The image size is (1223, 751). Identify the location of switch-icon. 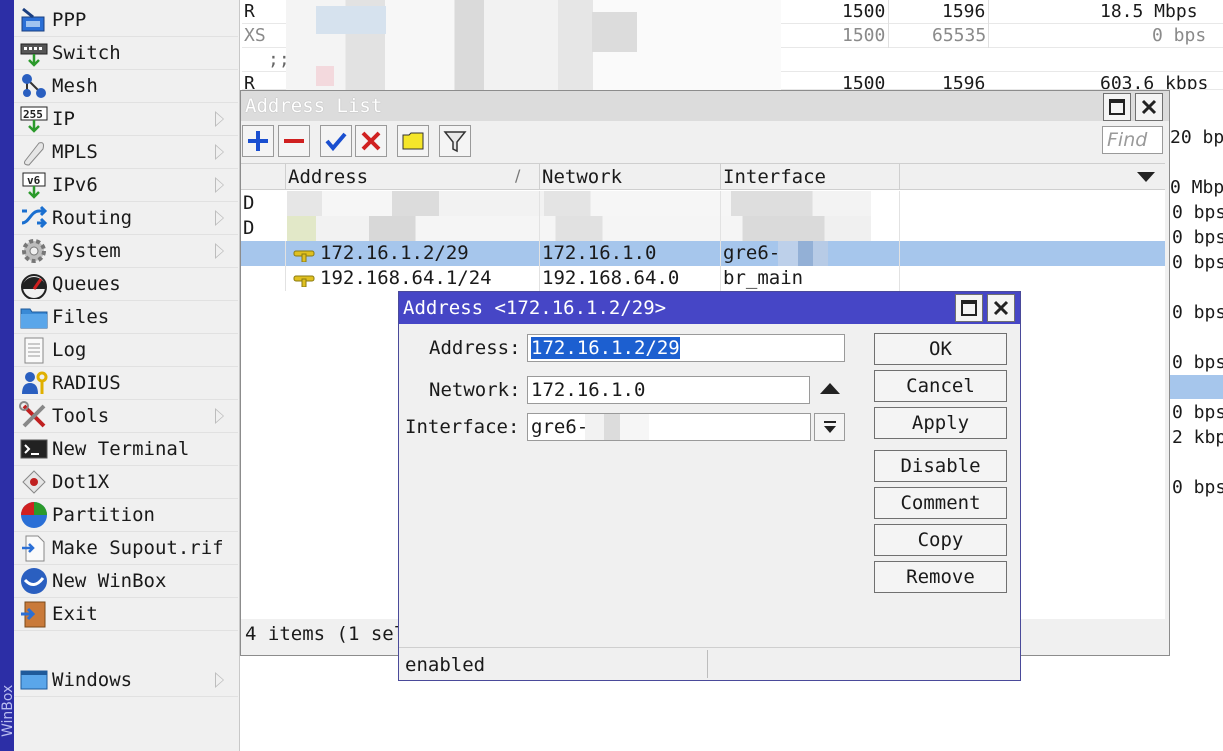
(34, 53).